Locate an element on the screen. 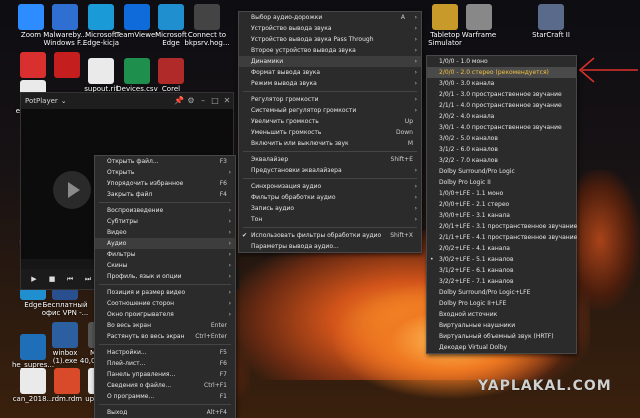 The width and height of the screenshot is (640, 418). audio-menu-item: Уменьшить громкость Down is located at coordinates (330, 132).